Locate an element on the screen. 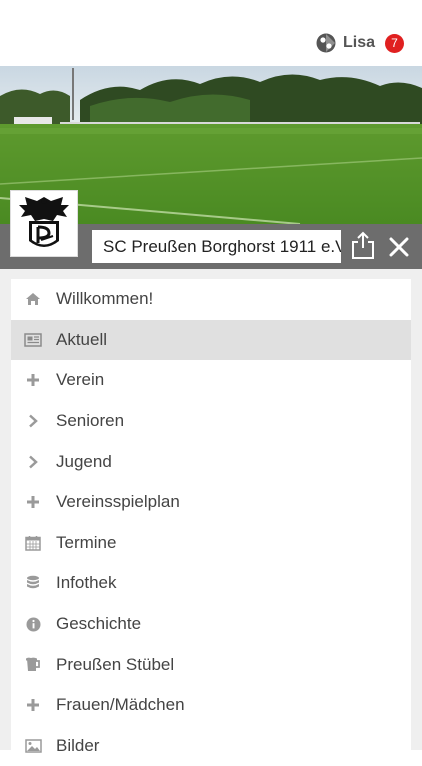  share-icon is located at coordinates (363, 245).